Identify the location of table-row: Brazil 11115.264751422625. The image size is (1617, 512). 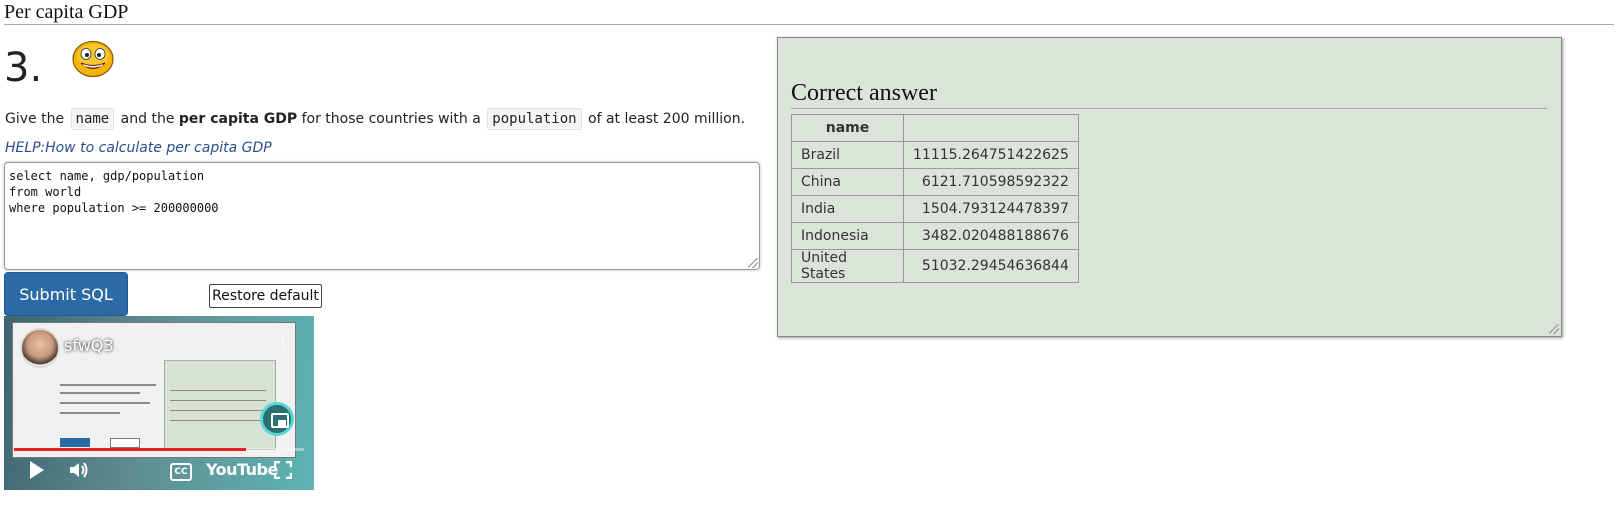
(935, 155).